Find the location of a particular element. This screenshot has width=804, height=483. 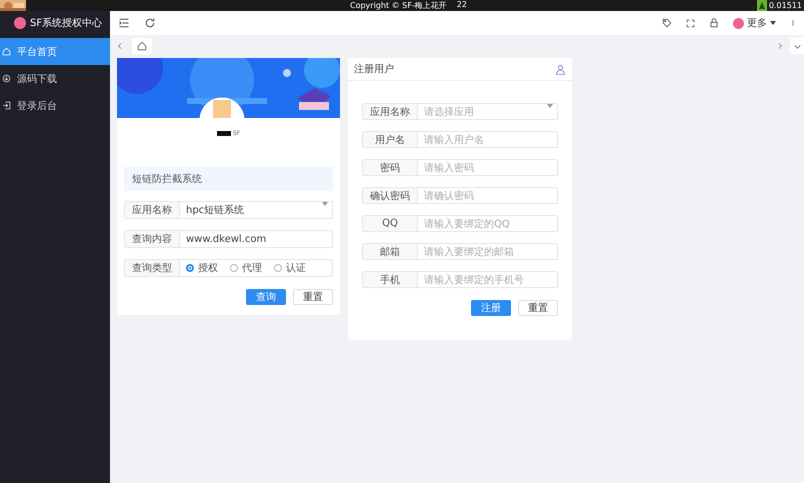

notice-text: 短链防拦截系统 is located at coordinates (228, 179).